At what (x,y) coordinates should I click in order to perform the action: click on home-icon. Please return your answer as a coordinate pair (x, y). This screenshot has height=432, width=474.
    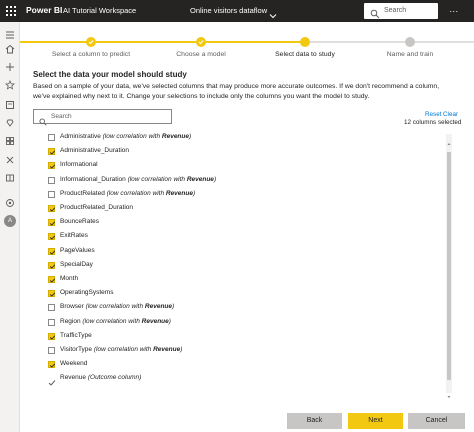
    Looking at the image, I should click on (10, 49).